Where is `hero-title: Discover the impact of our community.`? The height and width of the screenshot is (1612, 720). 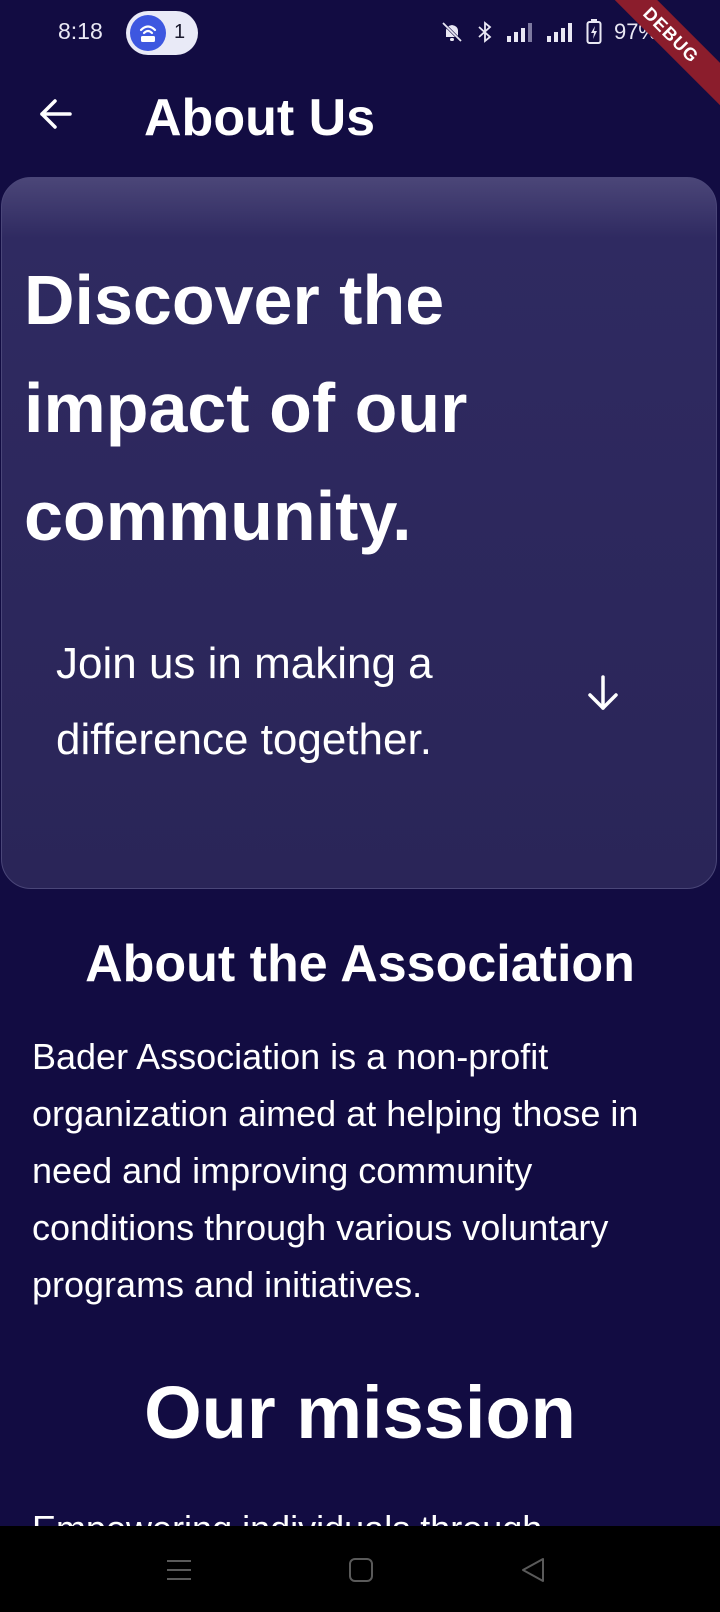 hero-title: Discover the impact of our community. is located at coordinates (246, 408).